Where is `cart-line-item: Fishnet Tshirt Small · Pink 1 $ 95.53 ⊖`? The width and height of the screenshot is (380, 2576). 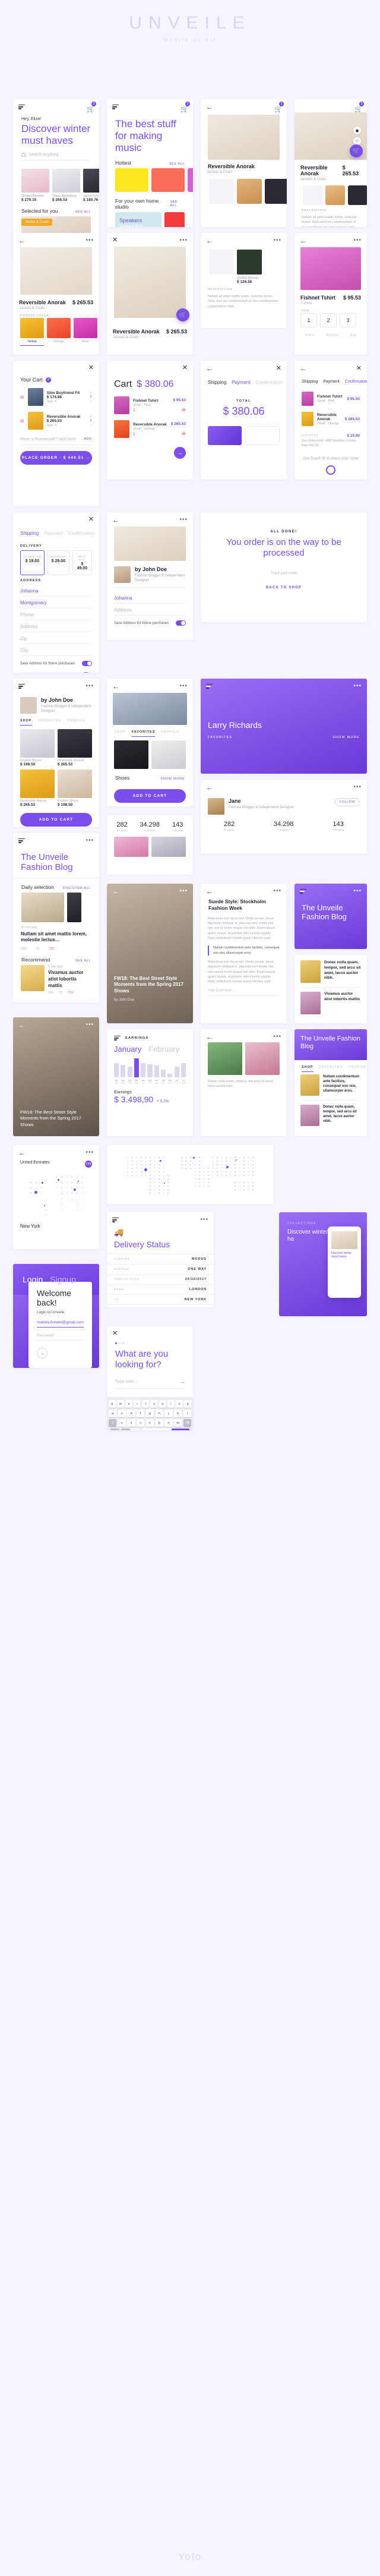 cart-line-item: Fishnet Tshirt Small · Pink 1 $ 95.53 ⊖ is located at coordinates (150, 405).